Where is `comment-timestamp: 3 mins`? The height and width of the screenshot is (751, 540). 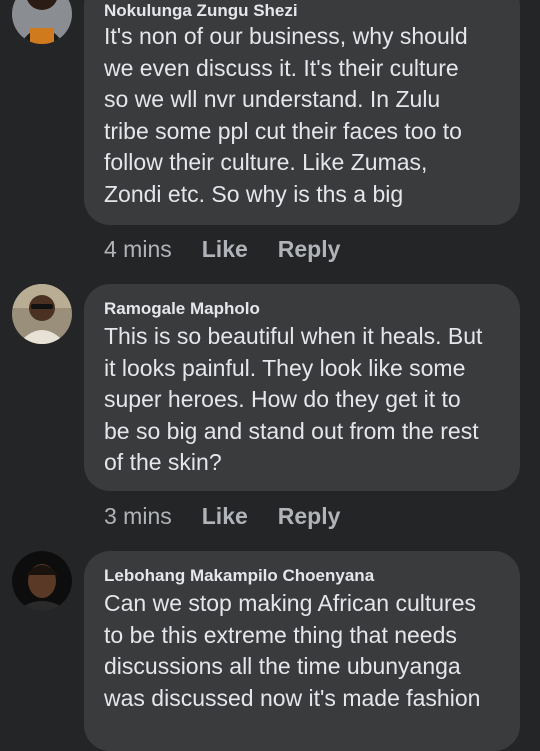 comment-timestamp: 3 mins is located at coordinates (138, 516).